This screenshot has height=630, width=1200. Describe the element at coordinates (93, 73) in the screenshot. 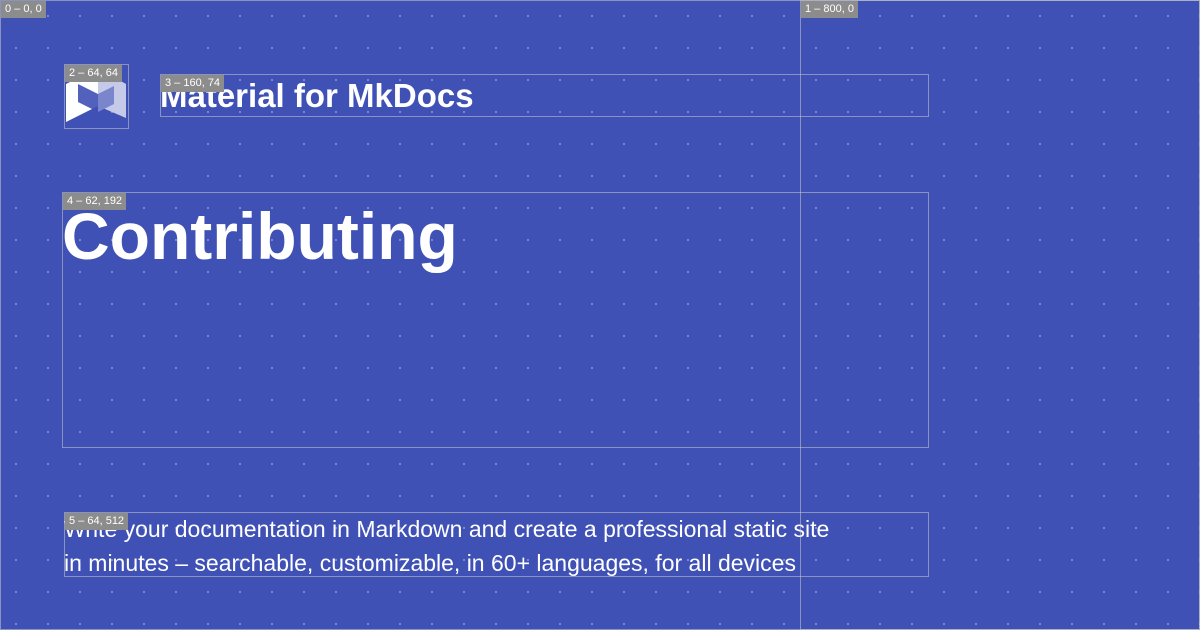

I see `debug-region-label: 2 – 64, 64` at that location.